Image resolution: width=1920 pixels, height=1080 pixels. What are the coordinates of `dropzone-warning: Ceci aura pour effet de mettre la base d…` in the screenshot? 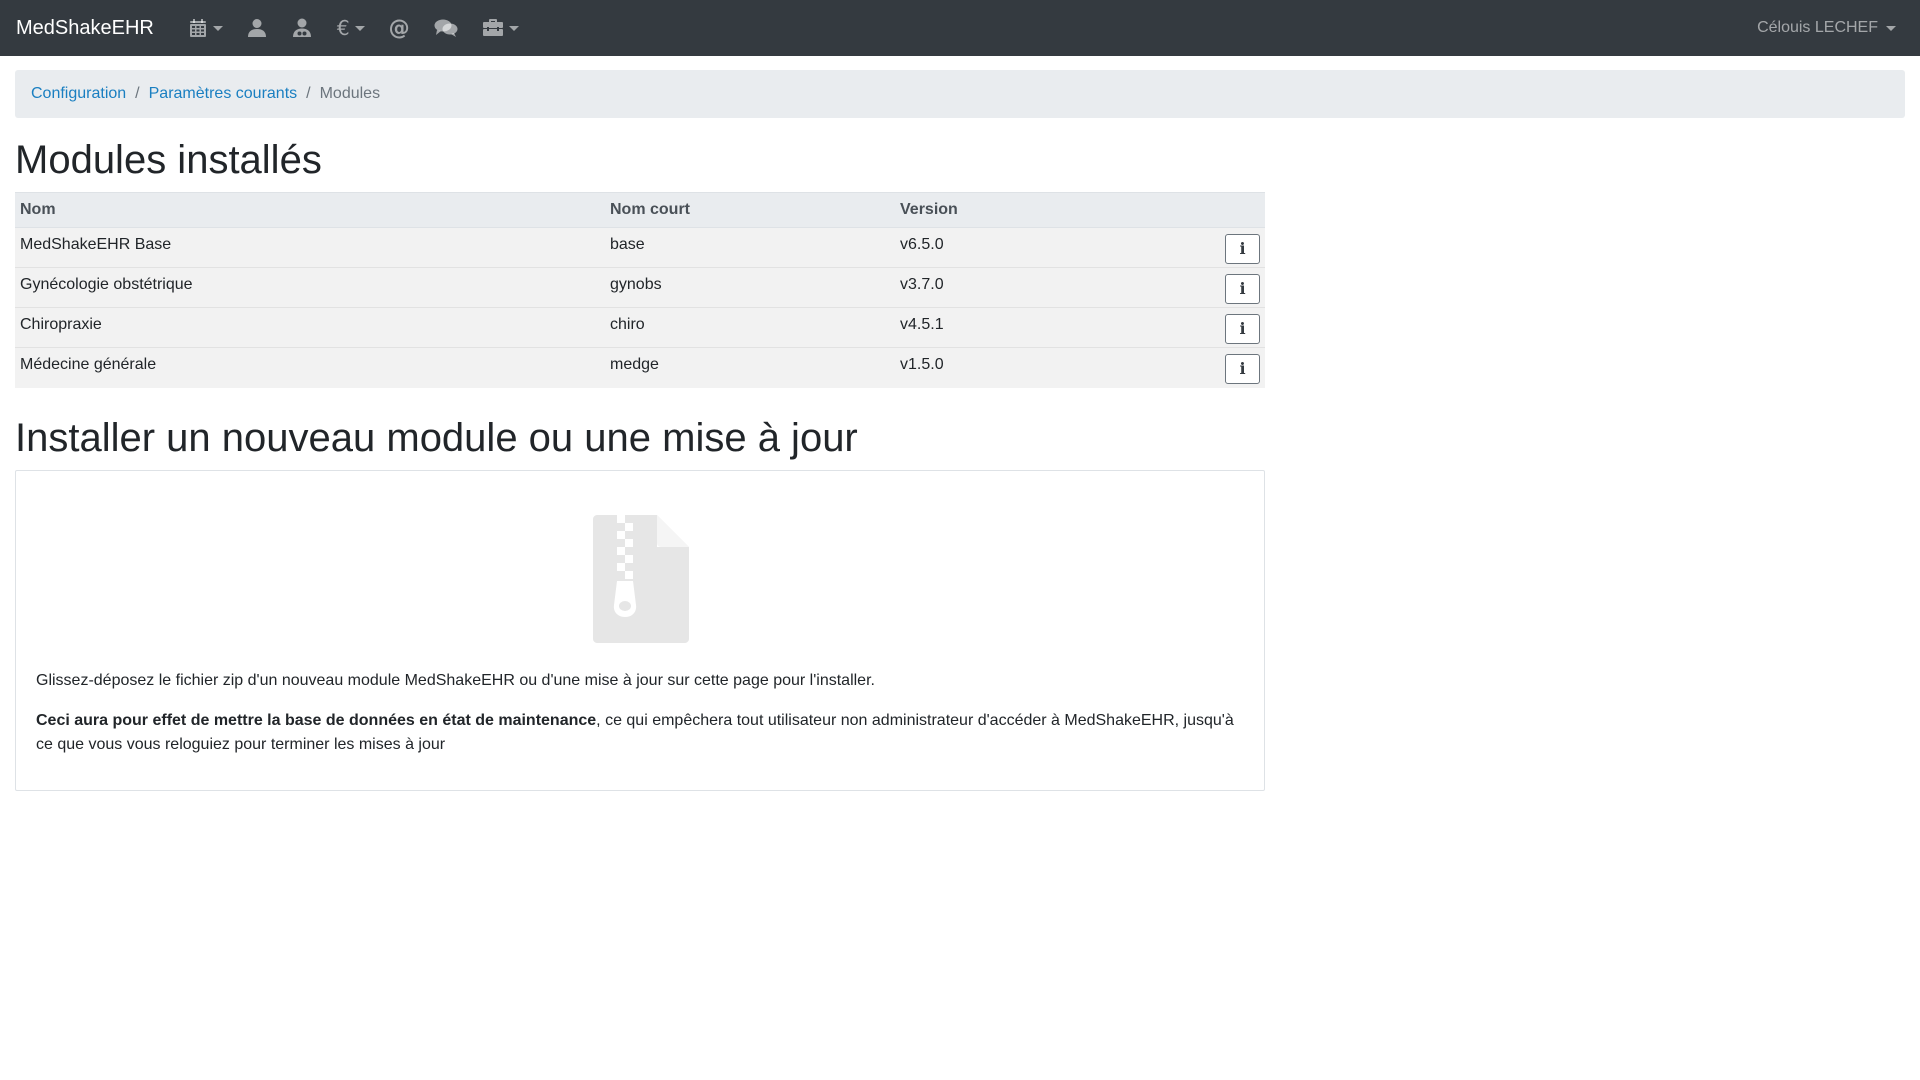 It's located at (640, 733).